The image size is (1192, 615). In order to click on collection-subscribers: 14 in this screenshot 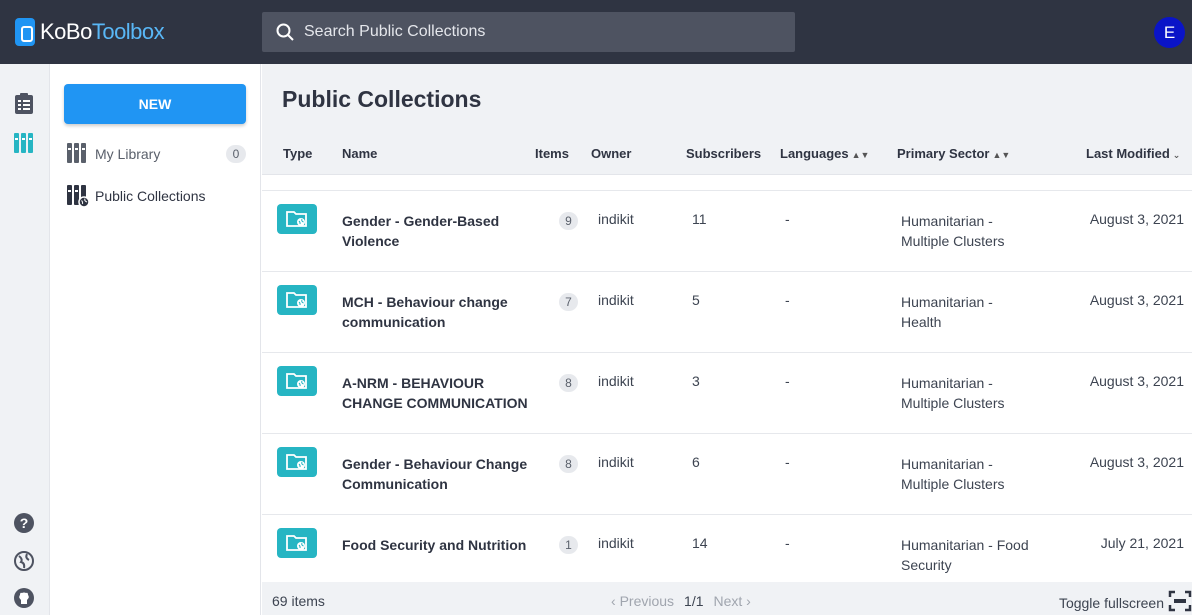, I will do `click(700, 543)`.